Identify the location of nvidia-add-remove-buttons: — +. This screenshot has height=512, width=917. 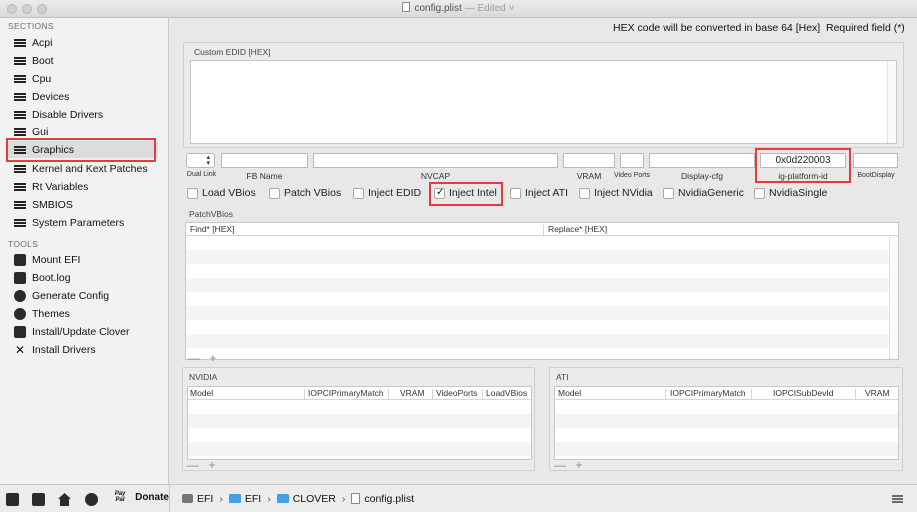
(202, 465).